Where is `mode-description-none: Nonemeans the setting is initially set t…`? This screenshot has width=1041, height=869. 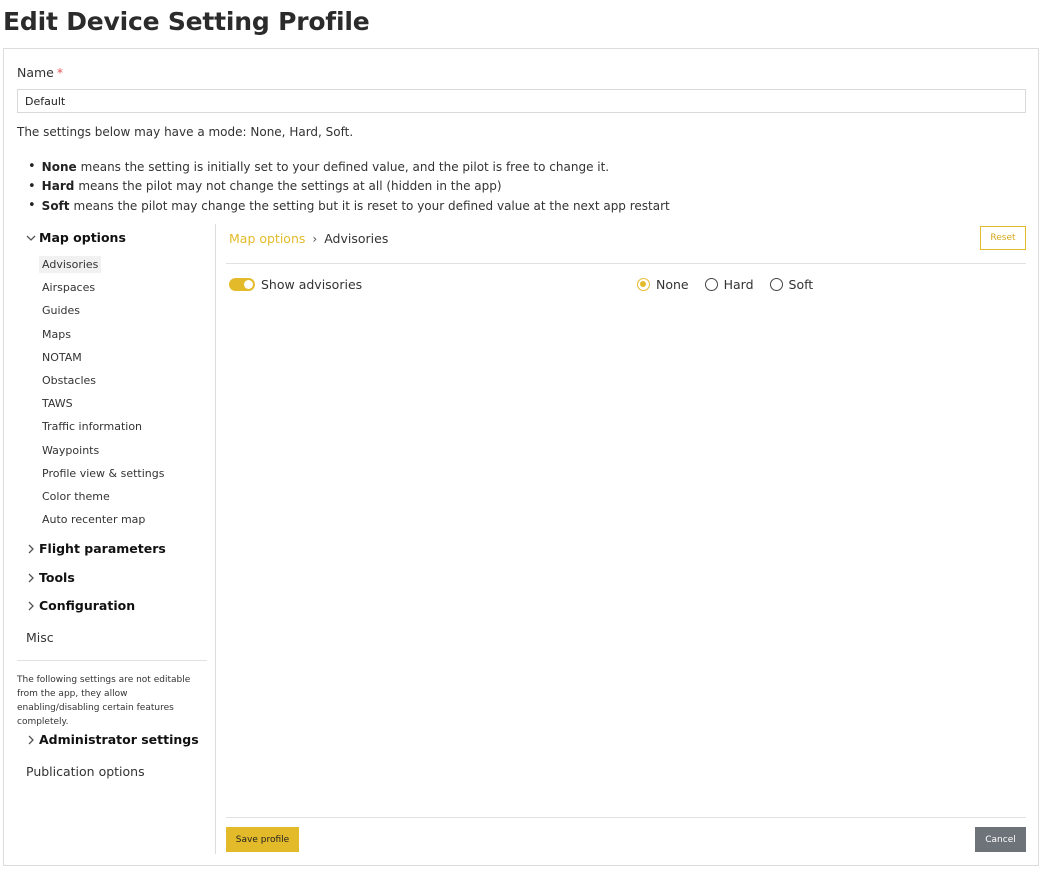
mode-description-none: Nonemeans the setting is initially set t… is located at coordinates (349, 167).